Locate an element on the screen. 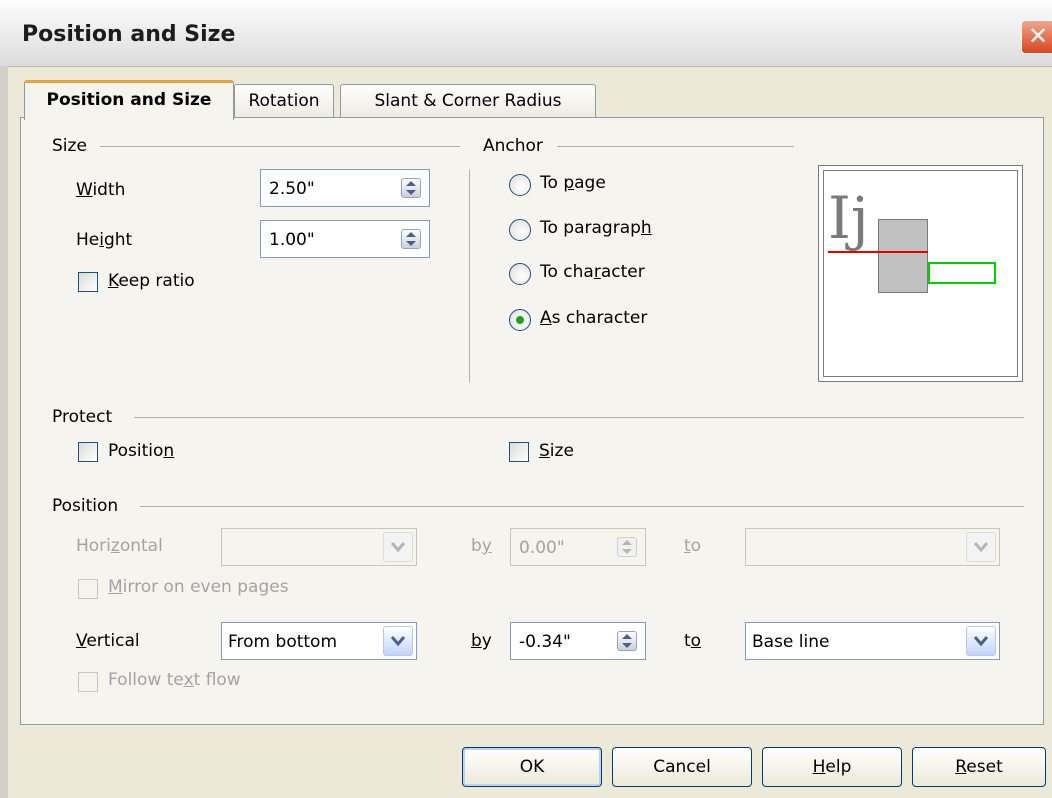  radio-to-paragraph is located at coordinates (520, 230).